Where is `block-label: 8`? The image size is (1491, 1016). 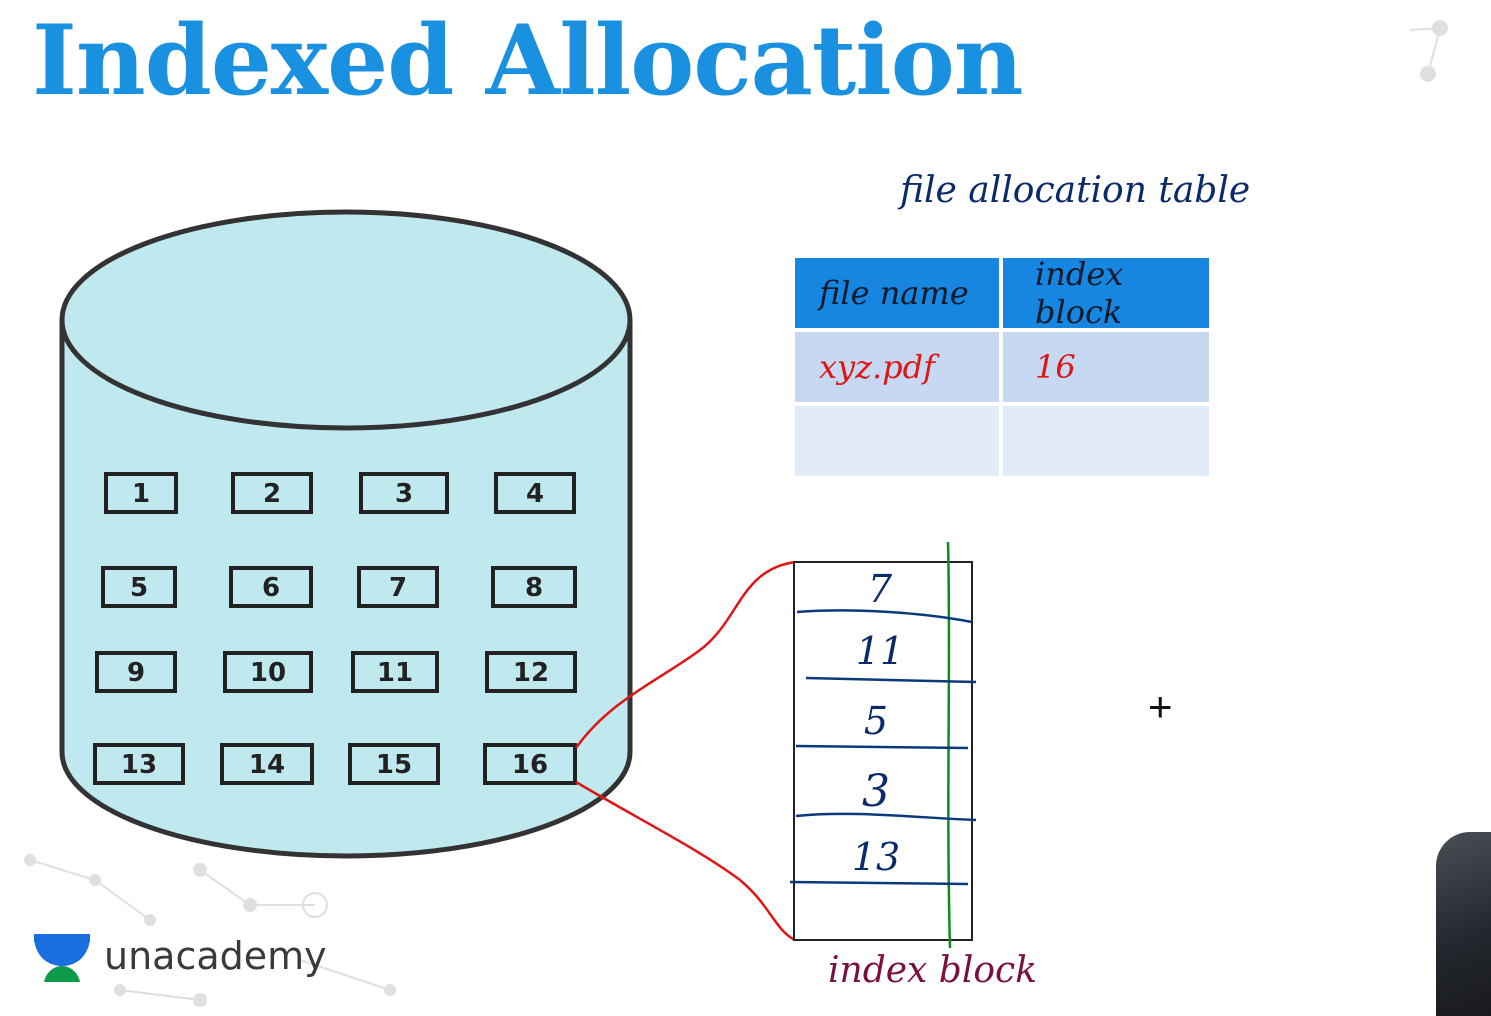
block-label: 8 is located at coordinates (534, 588).